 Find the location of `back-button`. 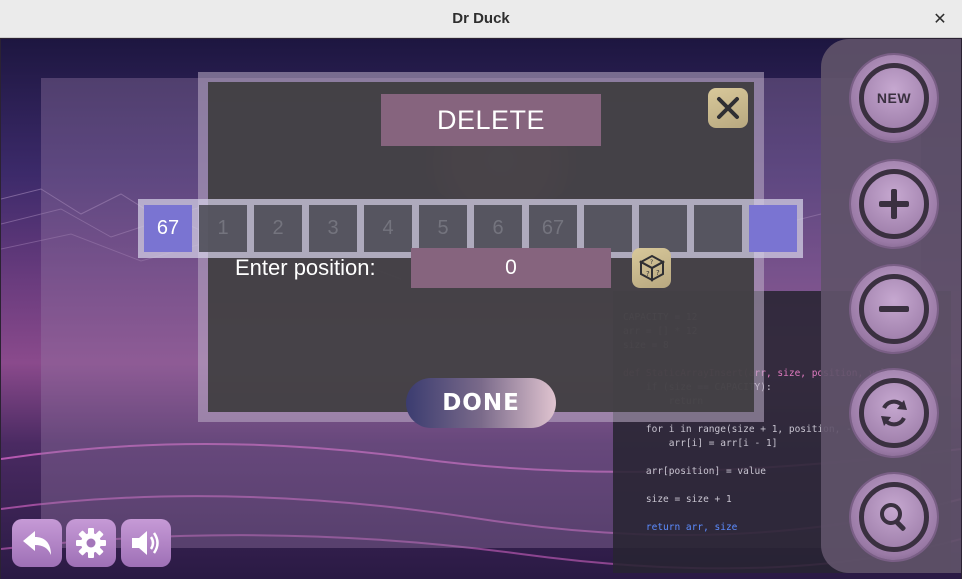

back-button is located at coordinates (37, 543).